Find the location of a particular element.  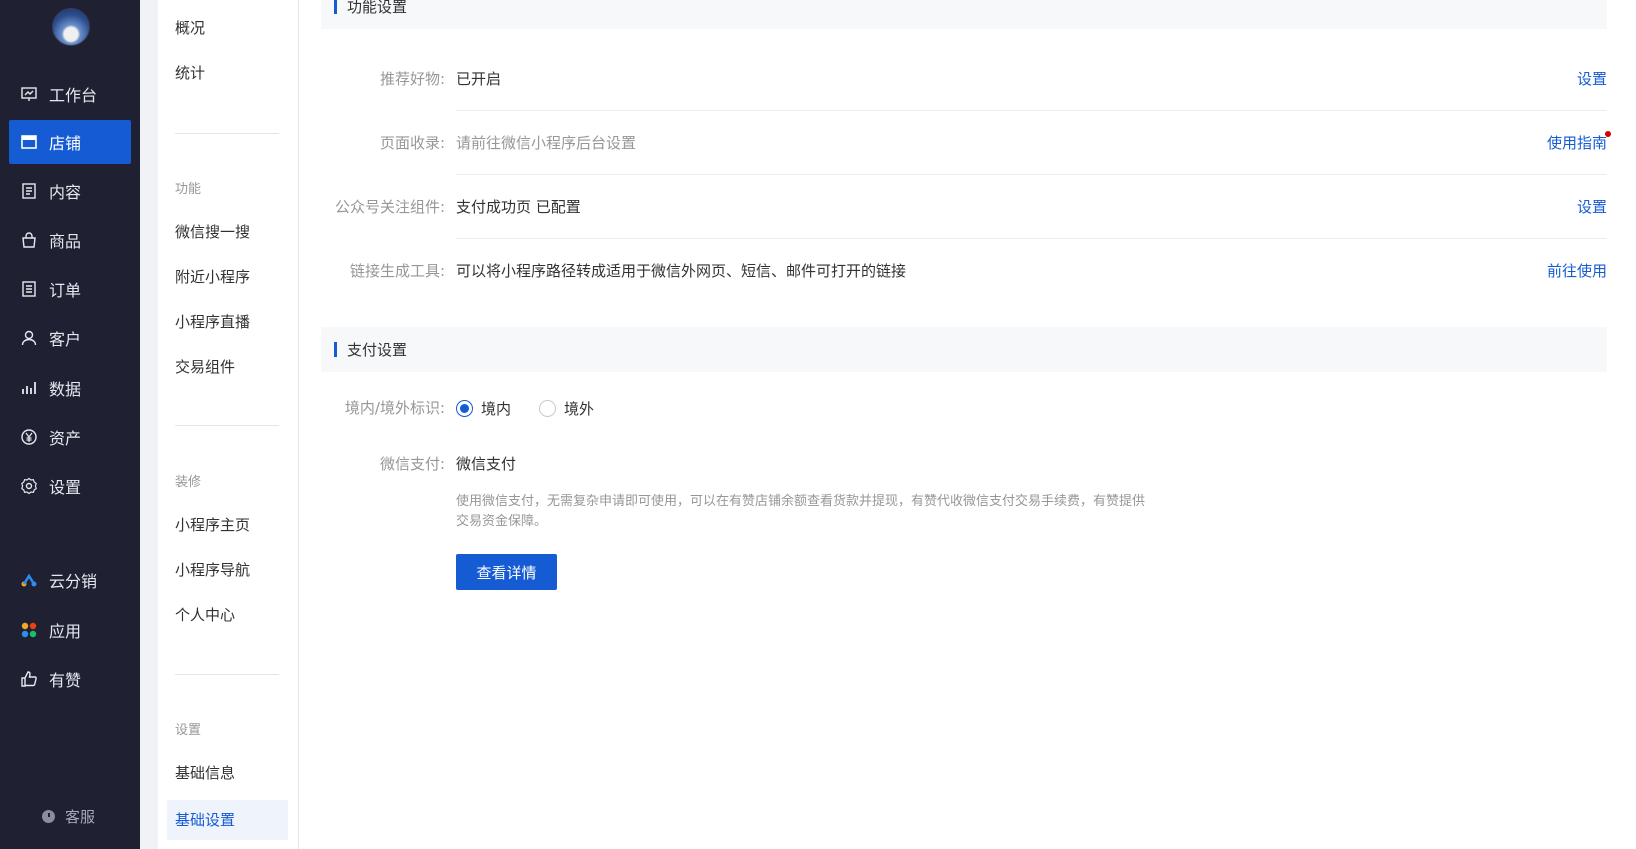

workbench-icon is located at coordinates (29, 94).